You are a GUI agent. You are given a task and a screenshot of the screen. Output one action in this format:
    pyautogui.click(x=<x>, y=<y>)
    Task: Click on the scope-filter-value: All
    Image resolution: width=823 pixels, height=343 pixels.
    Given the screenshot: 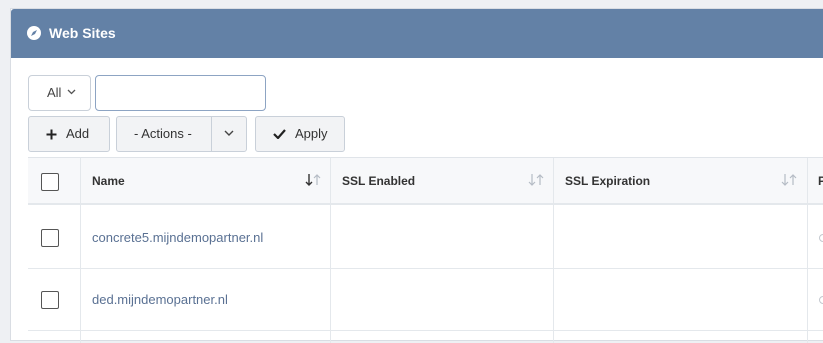 What is the action you would take?
    pyautogui.click(x=54, y=92)
    